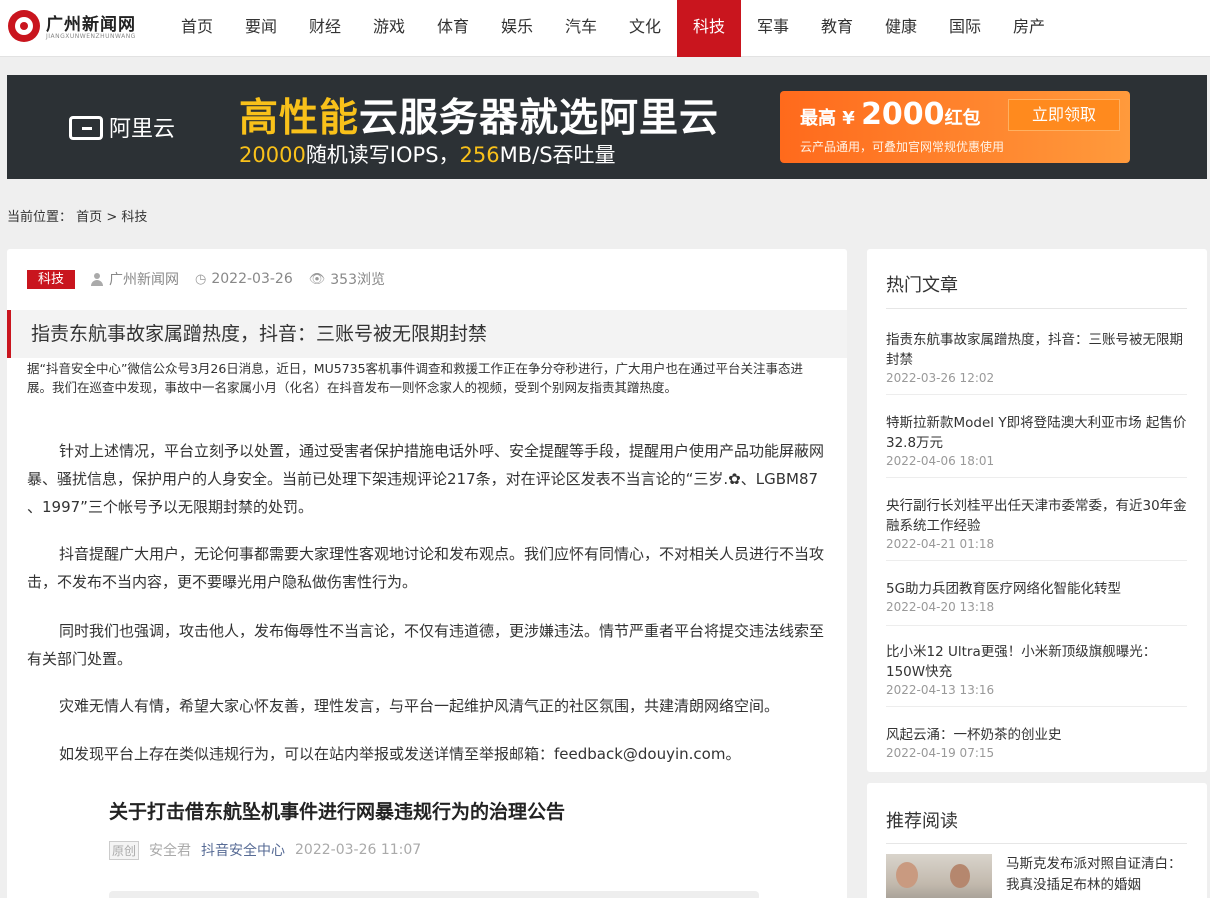 The width and height of the screenshot is (1210, 898). I want to click on logo-subtitle: JIANGXUNWENZHUNWANG, so click(91, 36).